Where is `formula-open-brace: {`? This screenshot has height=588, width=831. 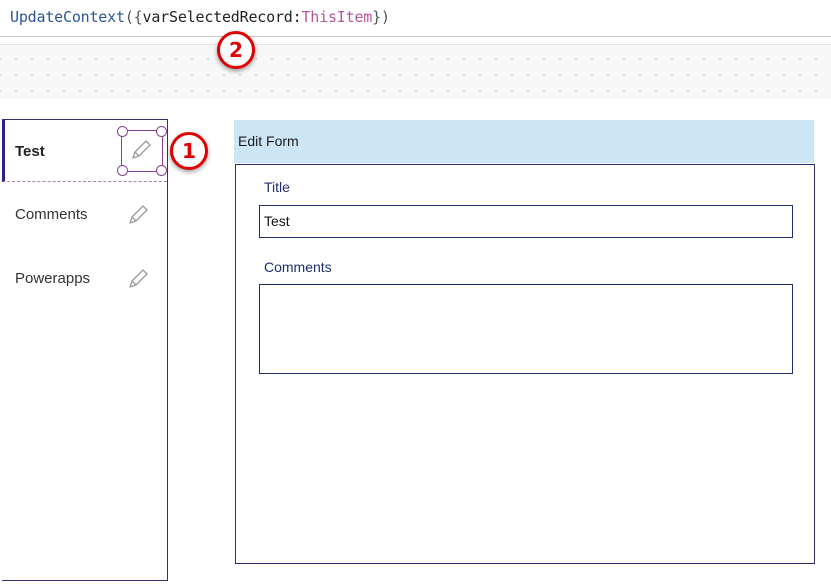 formula-open-brace: { is located at coordinates (138, 17).